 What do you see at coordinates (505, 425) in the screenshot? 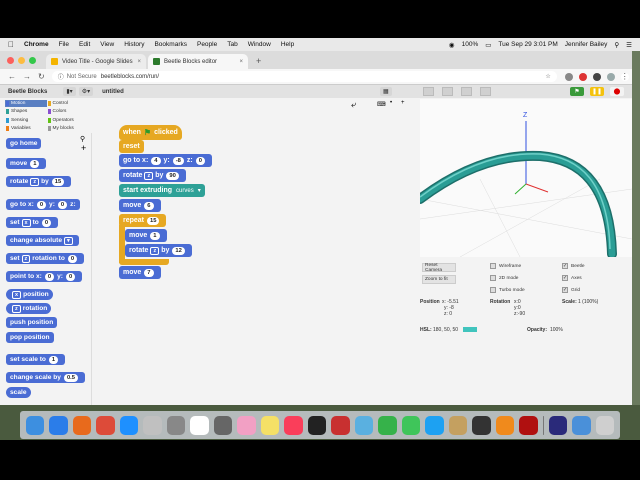
I see `vlc-icon` at bounding box center [505, 425].